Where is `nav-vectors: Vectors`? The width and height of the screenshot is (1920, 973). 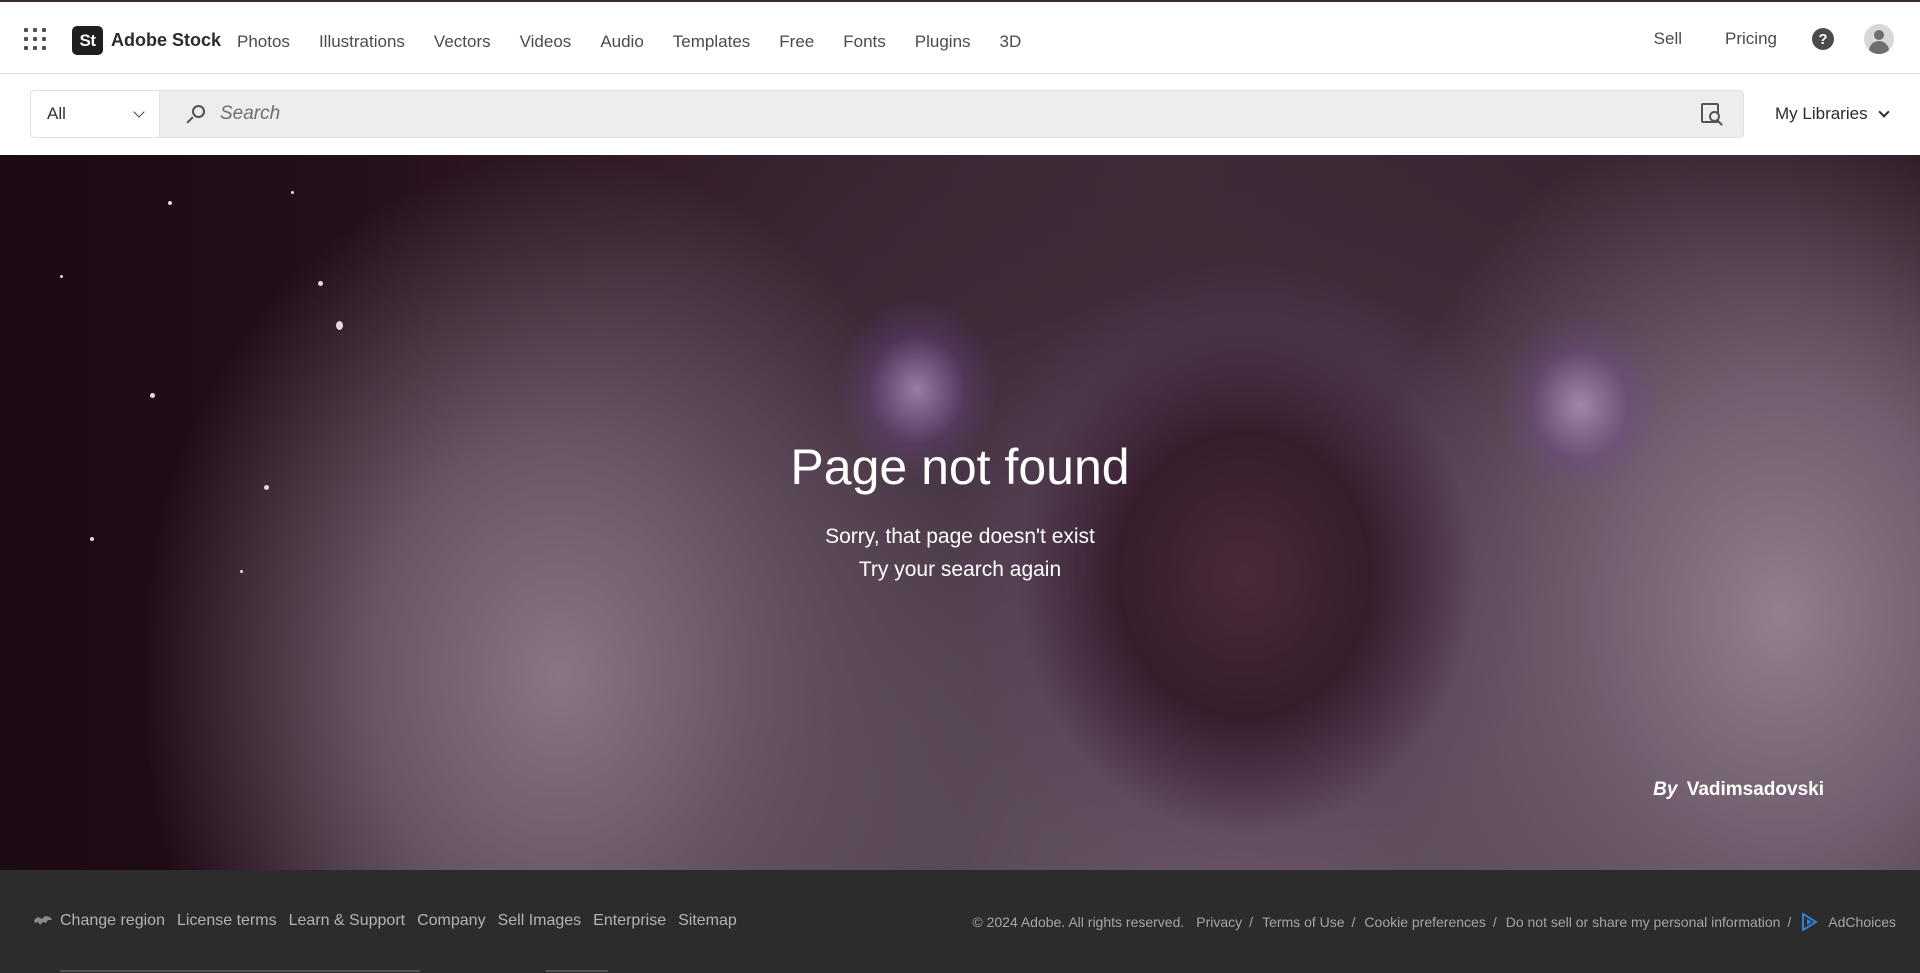
nav-vectors: Vectors is located at coordinates (462, 42).